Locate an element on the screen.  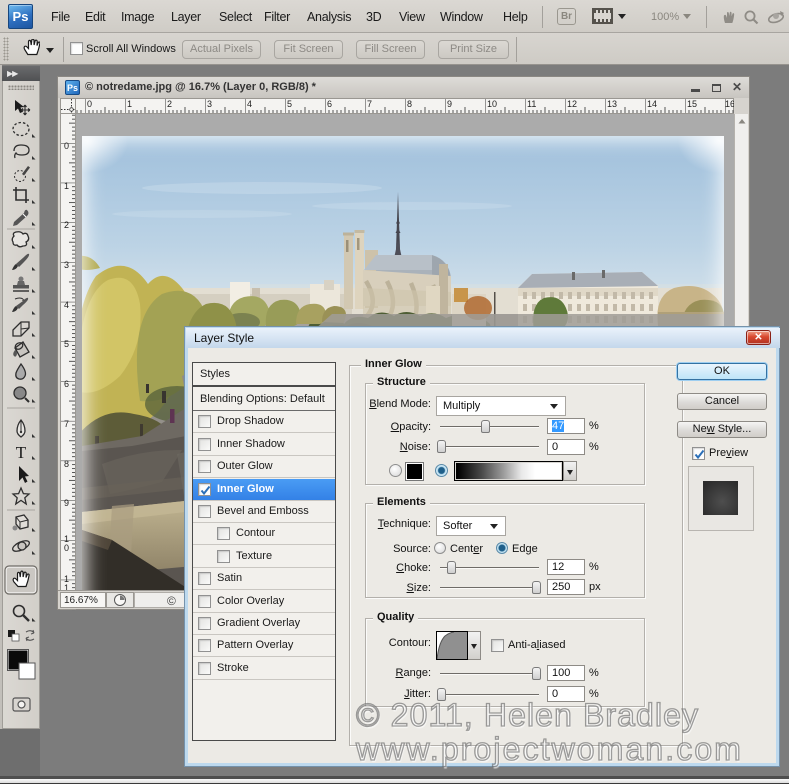
svg-text: 13 is located at coordinates (612, 104).